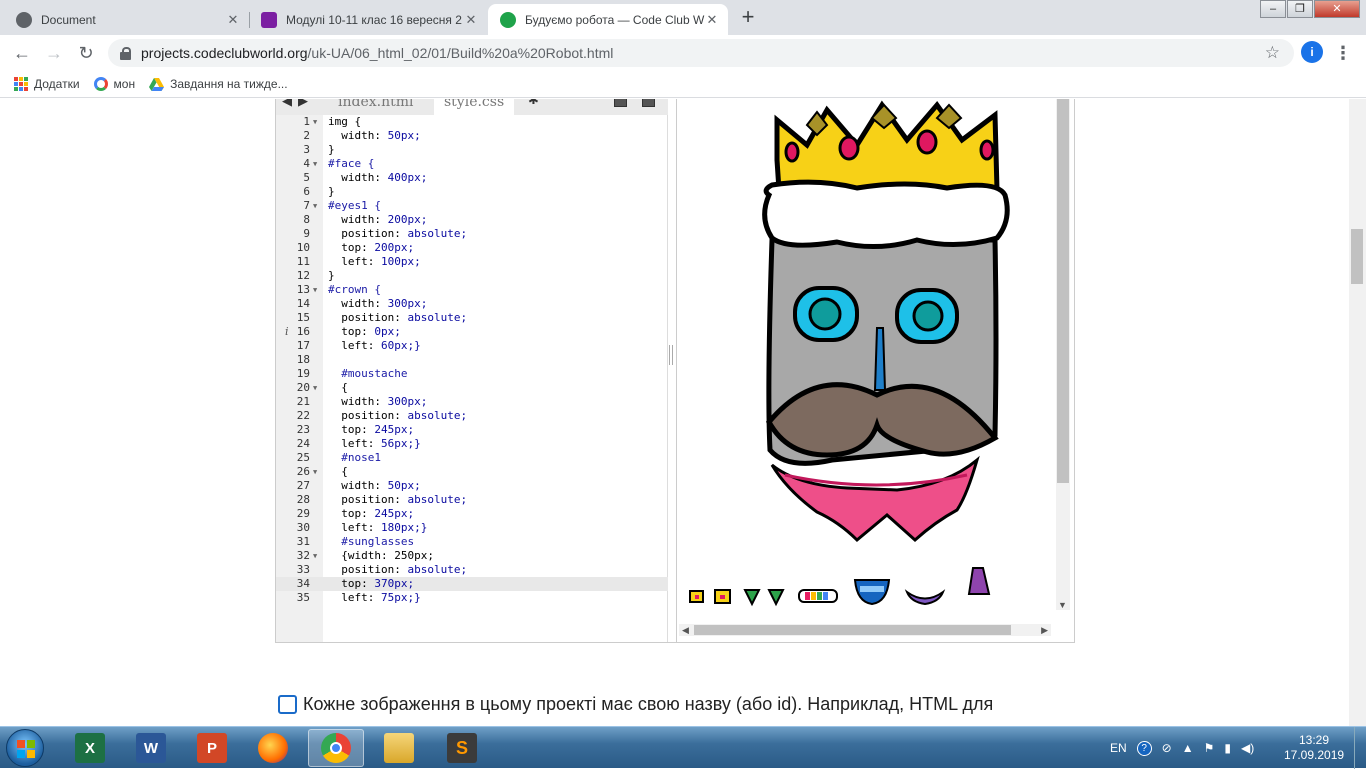  I want to click on taskbar-excel: X, so click(90, 748).